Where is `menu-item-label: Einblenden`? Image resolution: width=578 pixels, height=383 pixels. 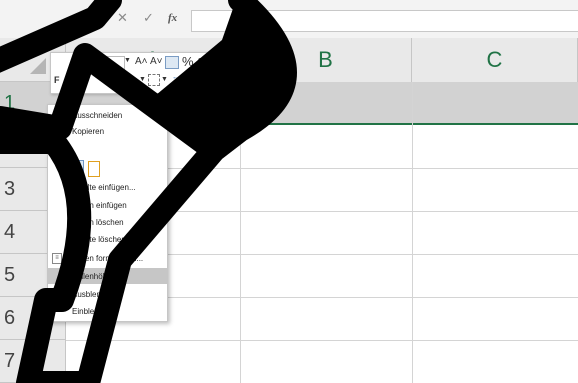
menu-item-label: Einblenden is located at coordinates (92, 311).